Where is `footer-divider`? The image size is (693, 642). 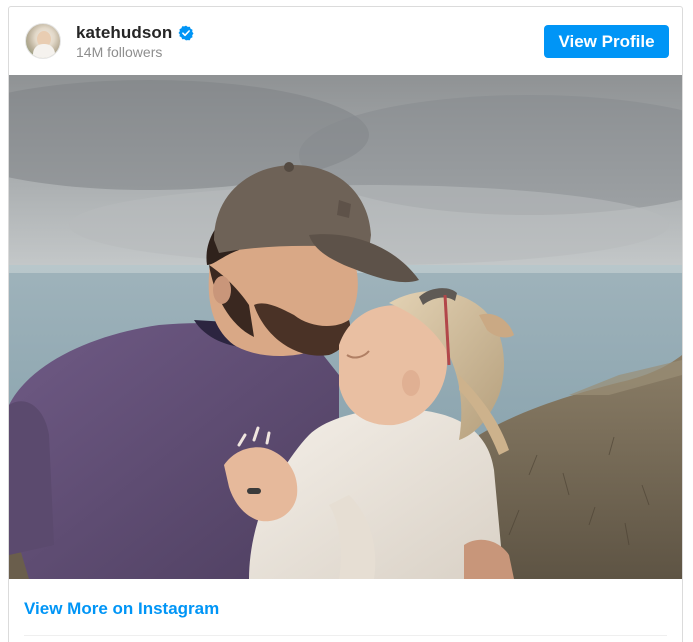 footer-divider is located at coordinates (345, 635).